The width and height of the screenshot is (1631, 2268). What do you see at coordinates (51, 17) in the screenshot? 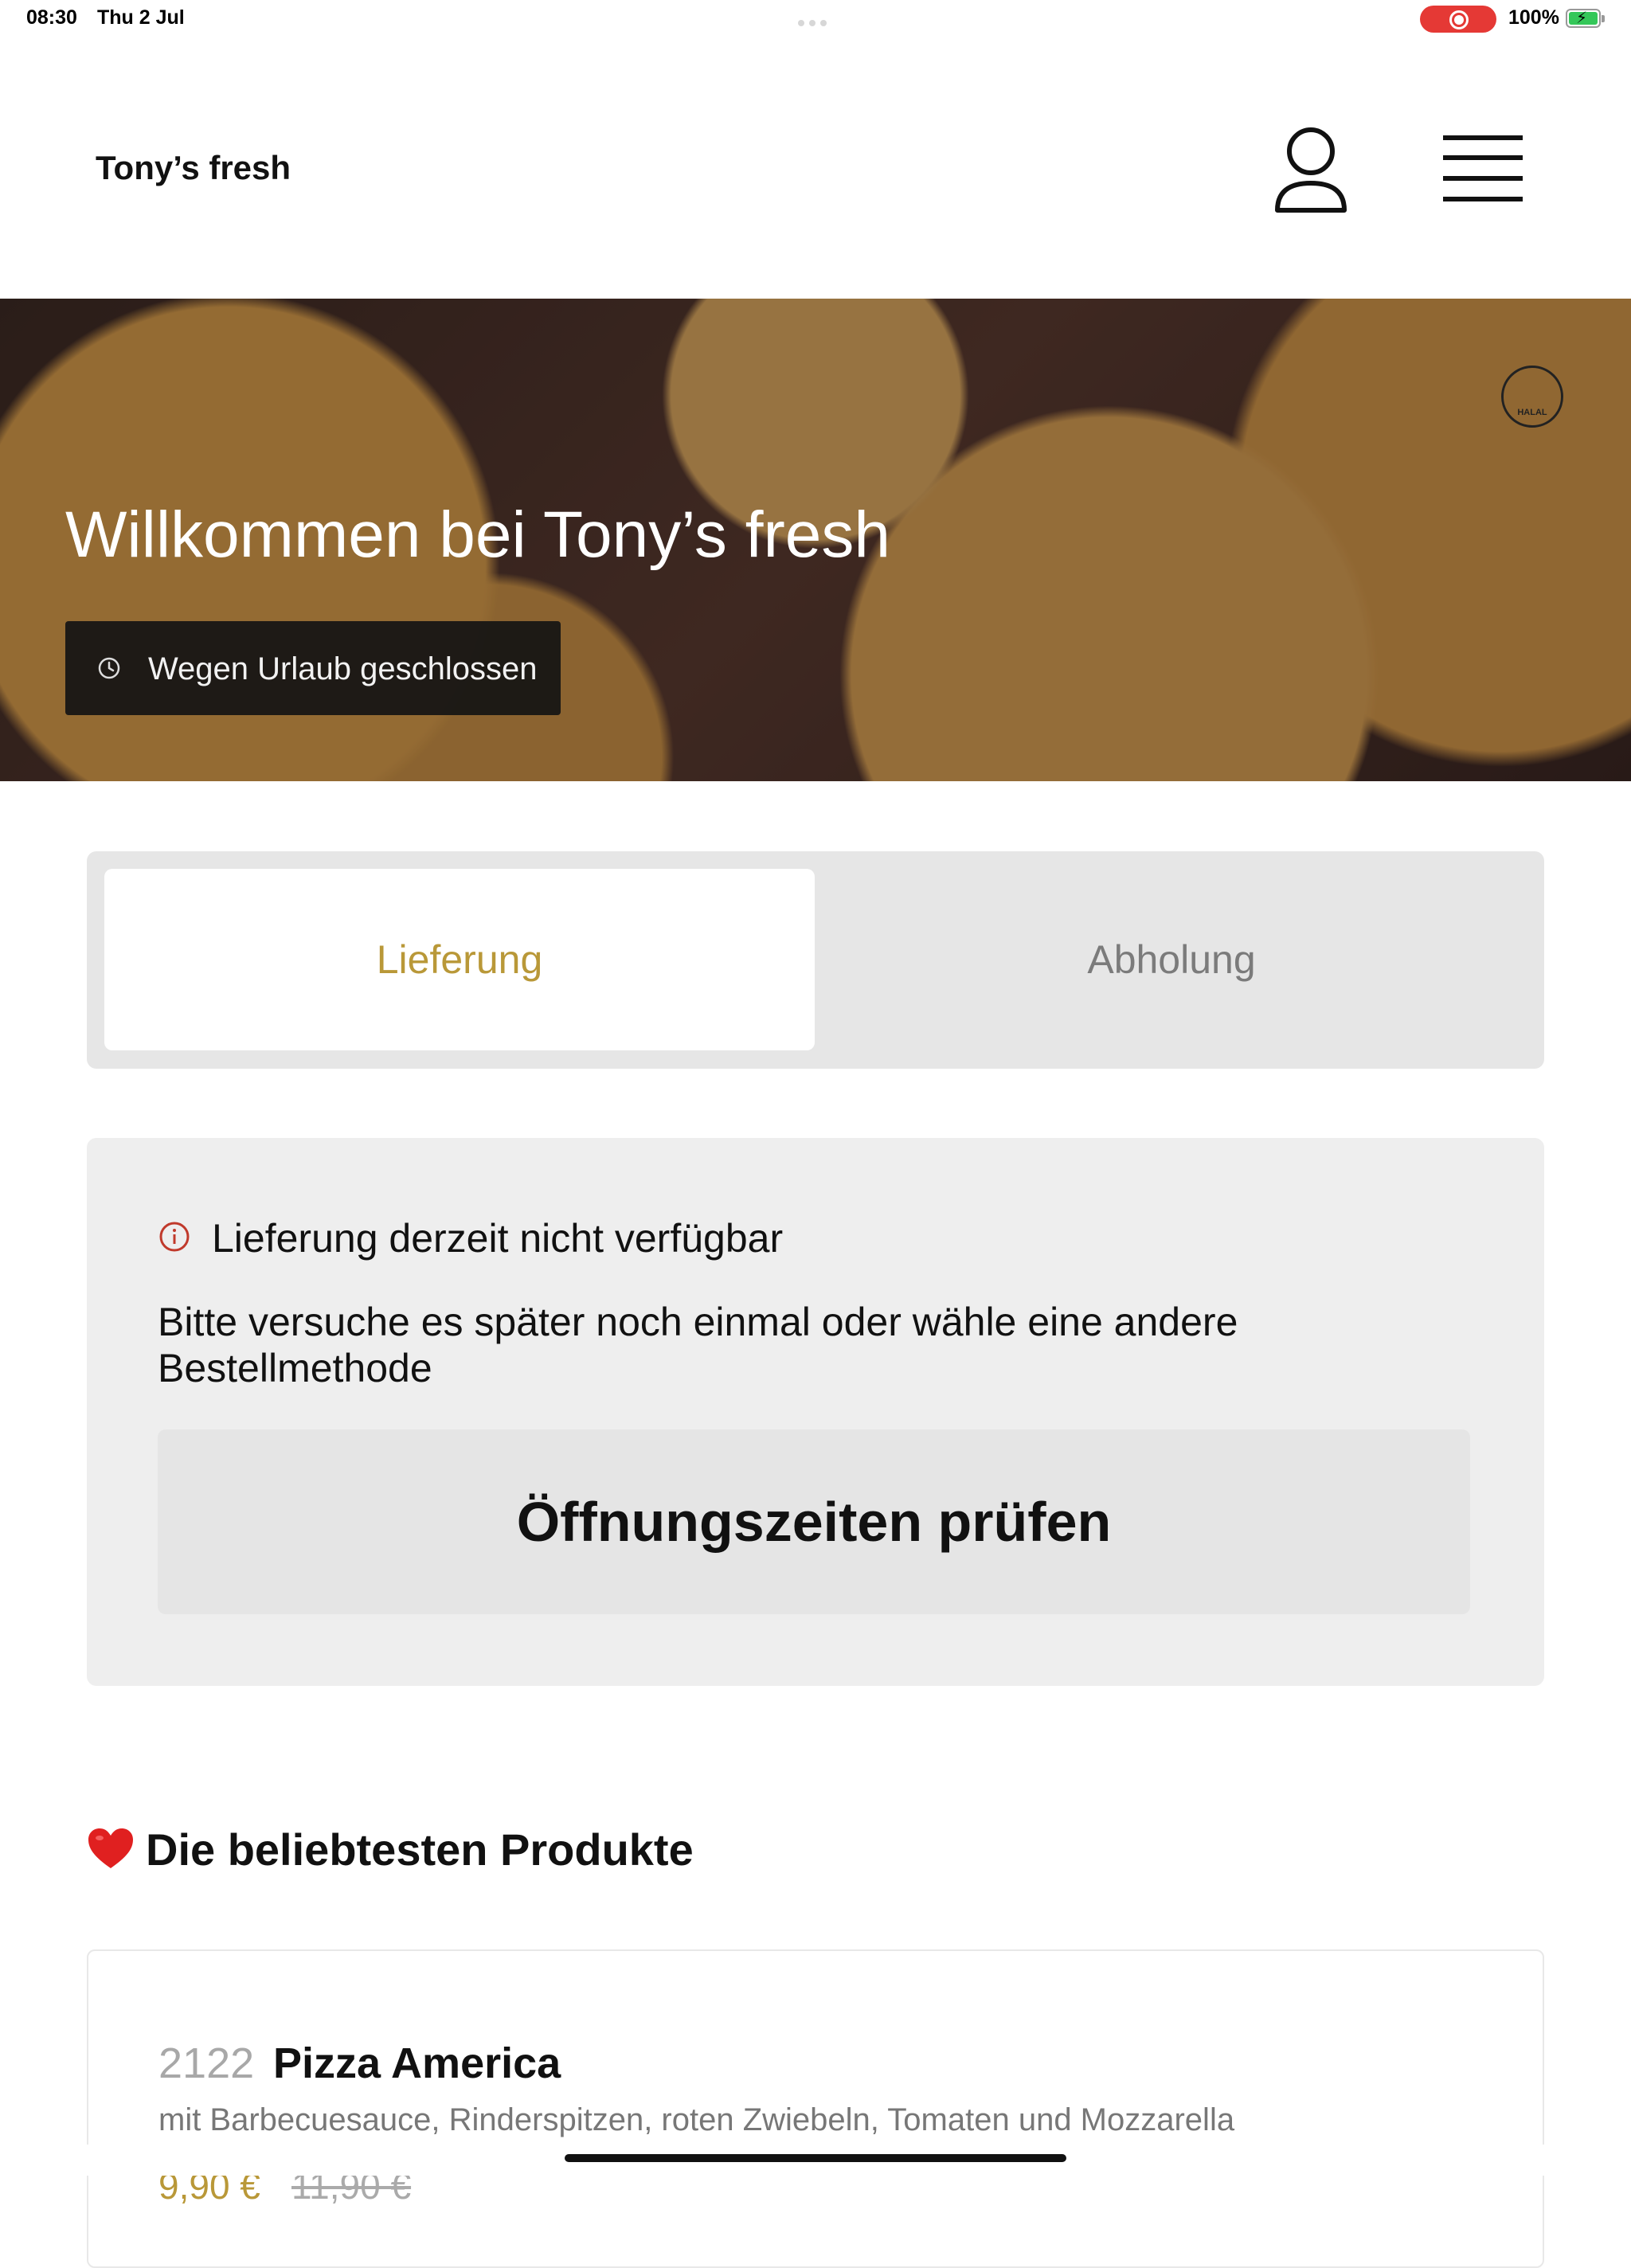
I see `status-time: 08:30` at bounding box center [51, 17].